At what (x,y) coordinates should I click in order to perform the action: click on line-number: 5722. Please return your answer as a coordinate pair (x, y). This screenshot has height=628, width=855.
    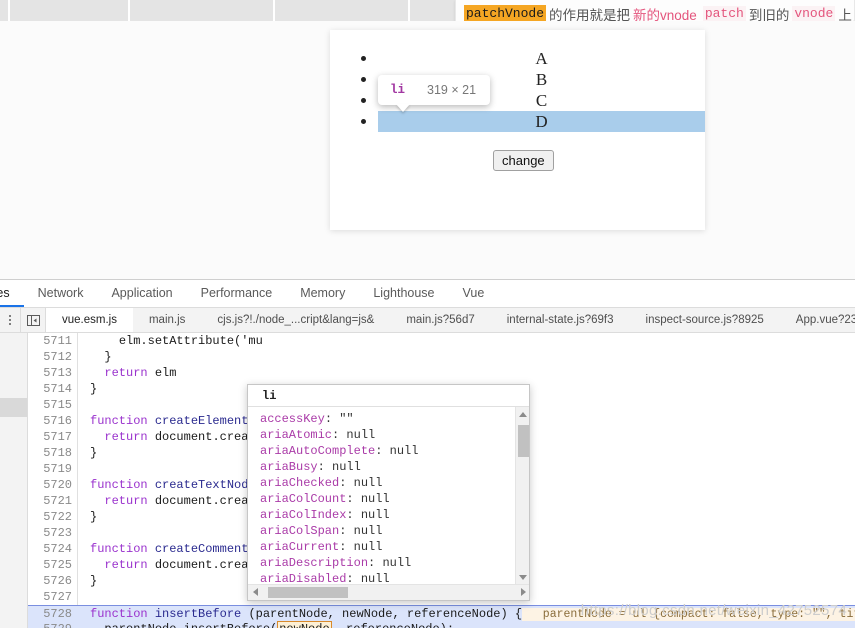
    Looking at the image, I should click on (57, 517).